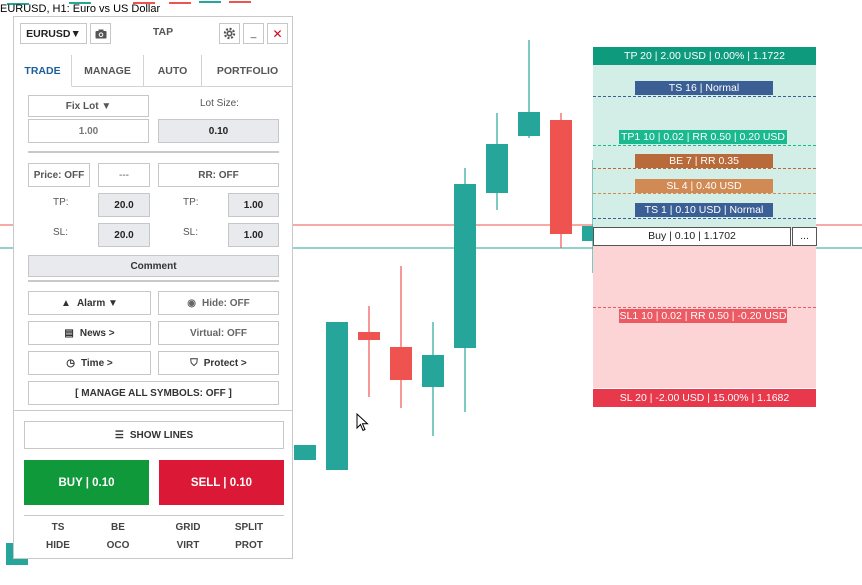 This screenshot has height=585, width=862. I want to click on show-lines-button: ☰ SHOW LINES, so click(154, 435).